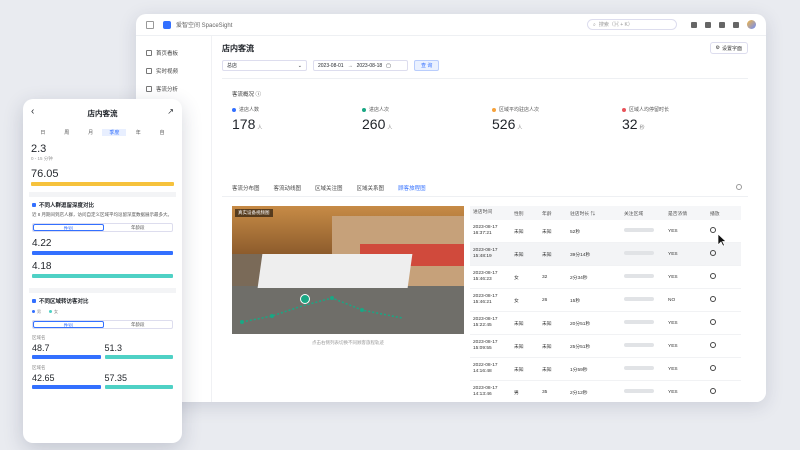 This screenshot has width=800, height=450. Describe the element at coordinates (67, 132) in the screenshot. I see `segment-week: 周` at that location.